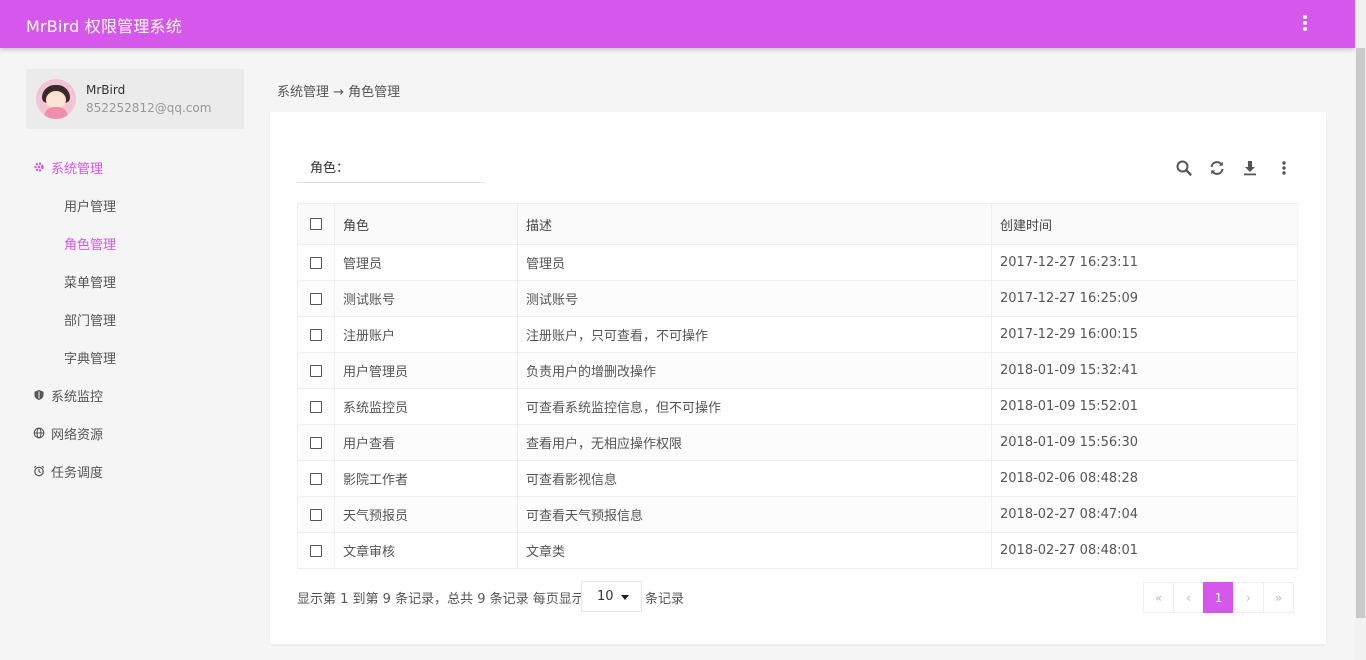  Describe the element at coordinates (68, 167) in the screenshot. I see `sidebar-item-system-management: 系统管理` at that location.